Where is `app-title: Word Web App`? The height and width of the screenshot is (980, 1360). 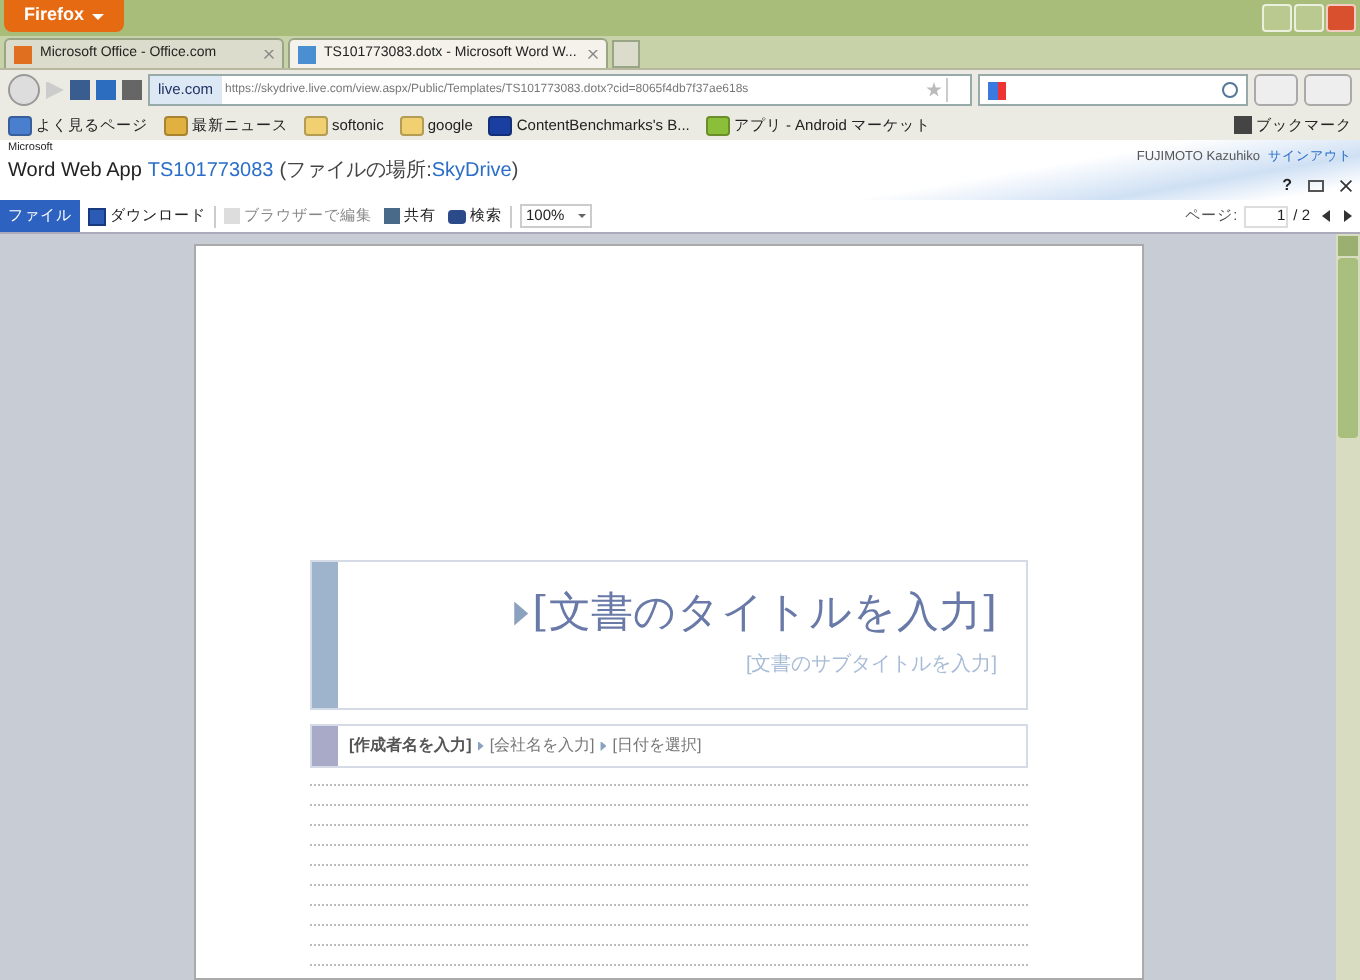 app-title: Word Web App is located at coordinates (75, 171).